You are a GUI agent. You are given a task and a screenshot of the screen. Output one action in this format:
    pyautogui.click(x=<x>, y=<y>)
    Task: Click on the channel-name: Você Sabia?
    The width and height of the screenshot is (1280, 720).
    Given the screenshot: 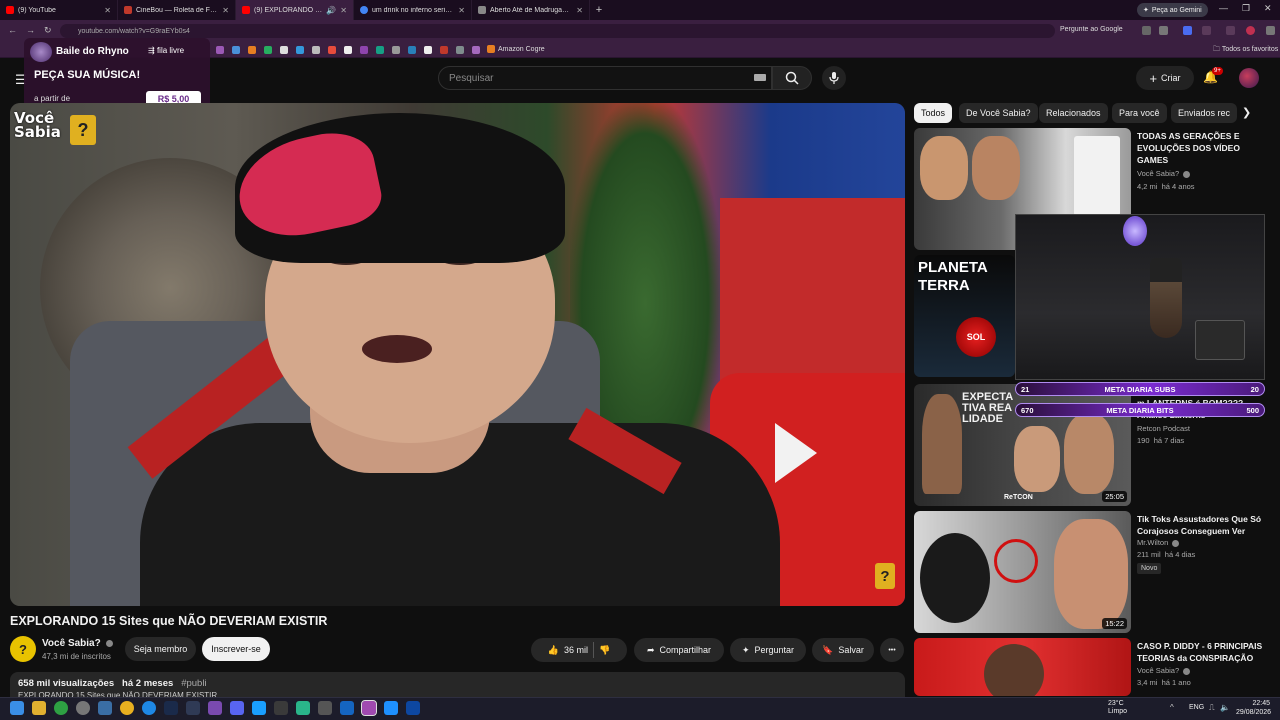 What is the action you would take?
    pyautogui.click(x=77, y=643)
    